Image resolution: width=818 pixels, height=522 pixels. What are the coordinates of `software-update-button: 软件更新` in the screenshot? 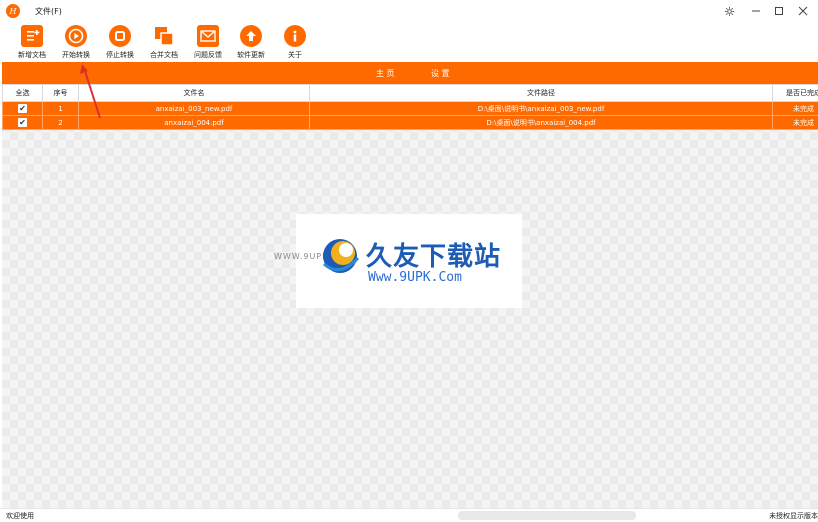 It's located at (251, 42).